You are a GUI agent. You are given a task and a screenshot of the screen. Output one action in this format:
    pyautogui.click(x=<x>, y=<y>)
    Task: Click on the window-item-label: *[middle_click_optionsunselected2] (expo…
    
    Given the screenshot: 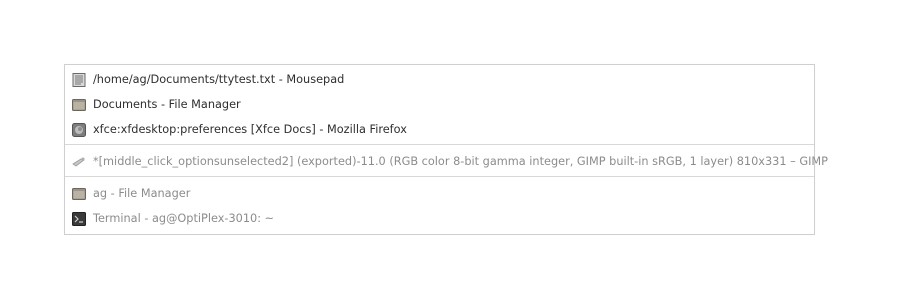 What is the action you would take?
    pyautogui.click(x=460, y=161)
    